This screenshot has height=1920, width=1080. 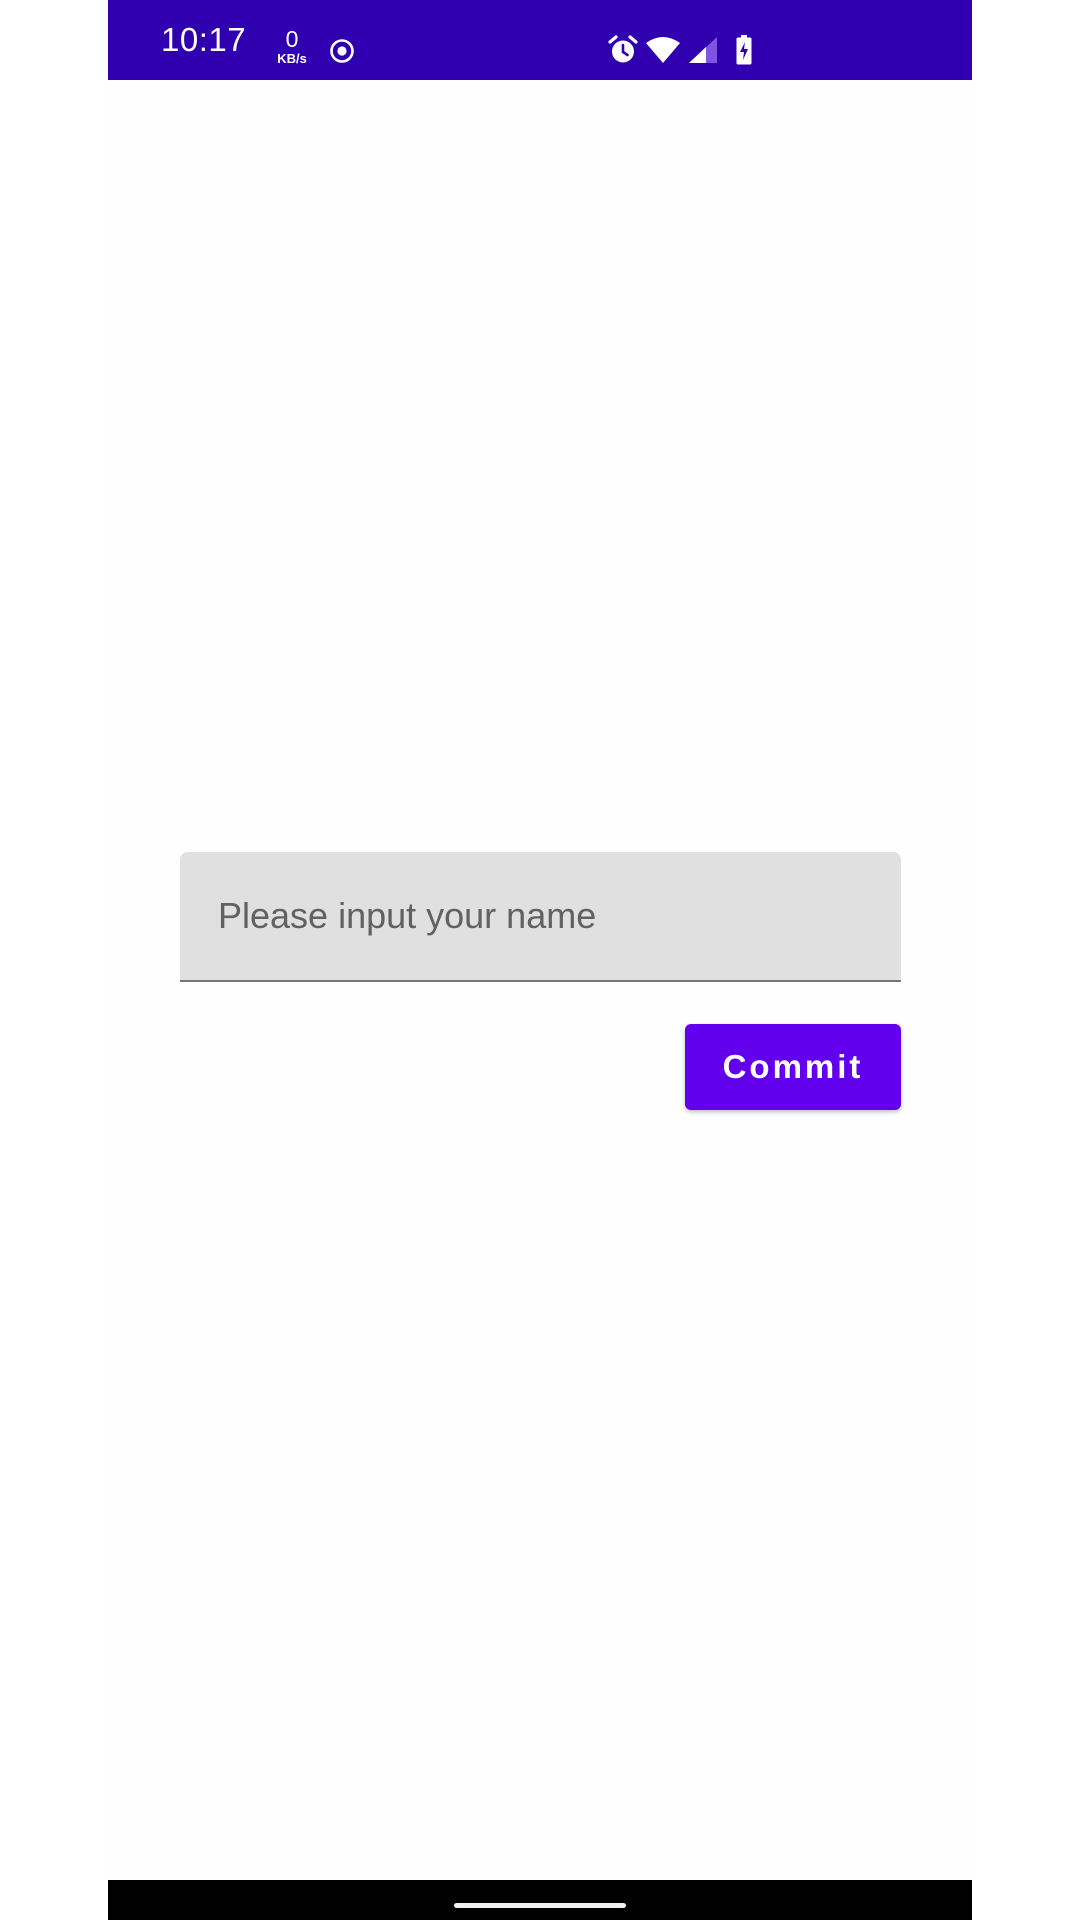 What do you see at coordinates (292, 39) in the screenshot?
I see `network-speed-value: 0` at bounding box center [292, 39].